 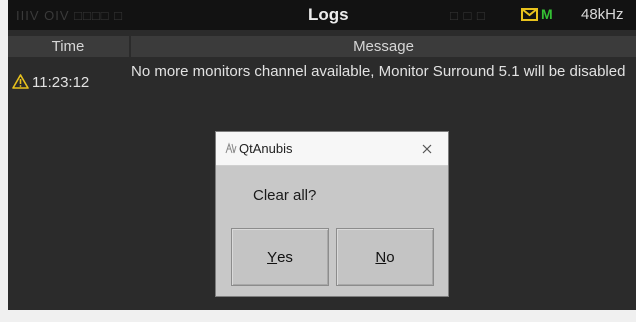 I want to click on sample-rate: 48kHz, so click(x=602, y=14).